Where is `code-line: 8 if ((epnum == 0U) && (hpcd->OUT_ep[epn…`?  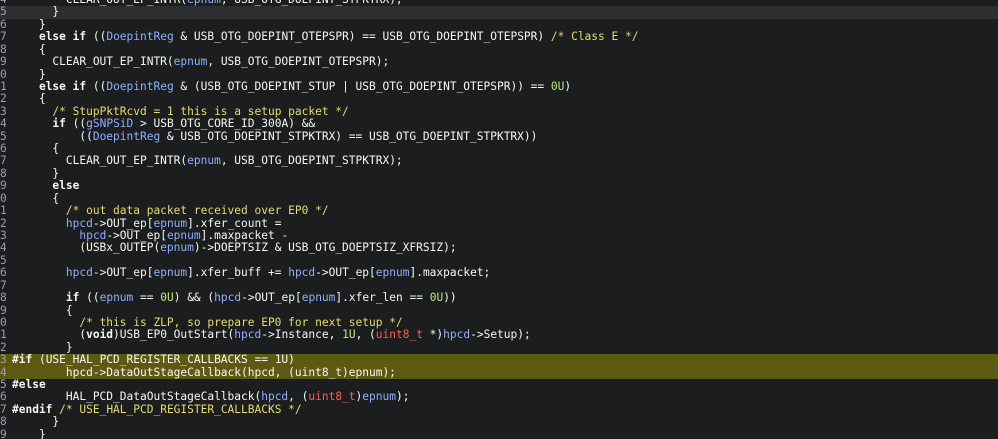
code-line: 8 if ((epnum == 0U) && (hpcd->OUT_ep[epn… is located at coordinates (499, 298).